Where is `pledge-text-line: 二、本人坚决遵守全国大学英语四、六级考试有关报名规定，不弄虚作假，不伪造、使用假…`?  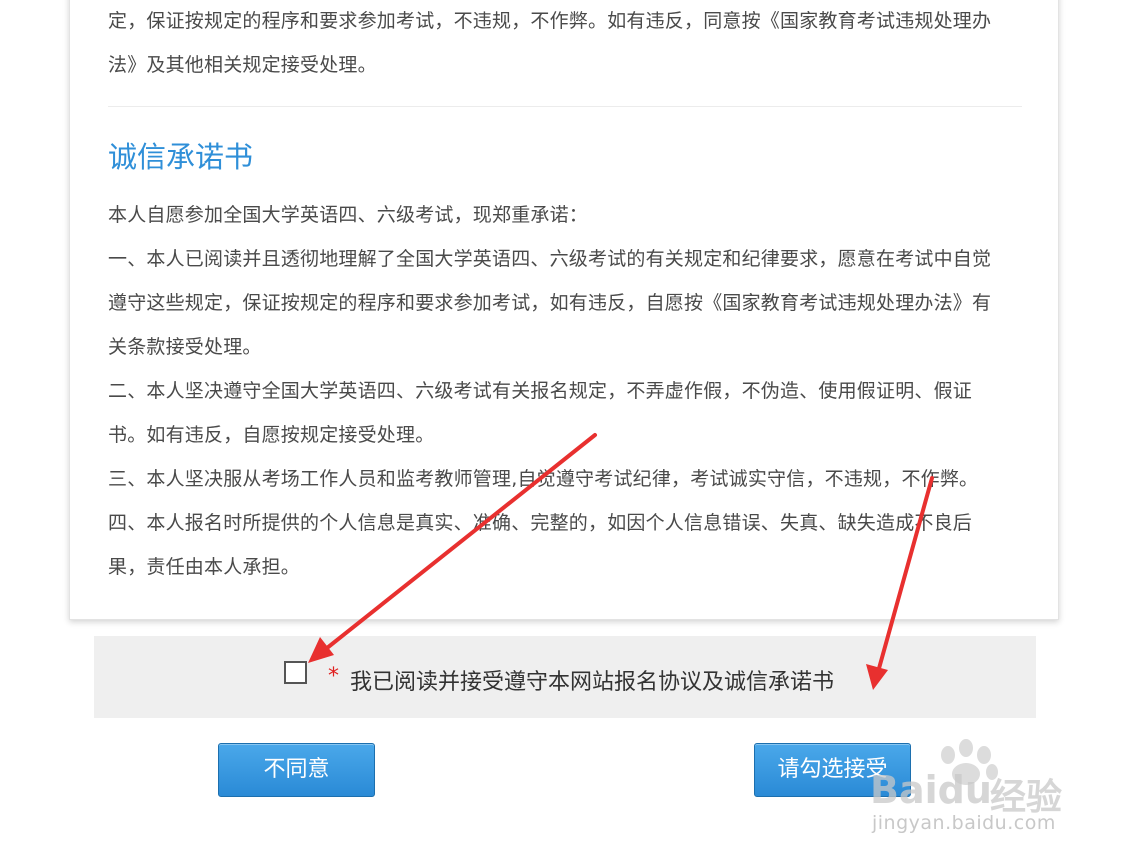
pledge-text-line: 二、本人坚决遵守全国大学英语四、六级考试有关报名规定，不弄虚作假，不伪造、使用假… is located at coordinates (540, 391).